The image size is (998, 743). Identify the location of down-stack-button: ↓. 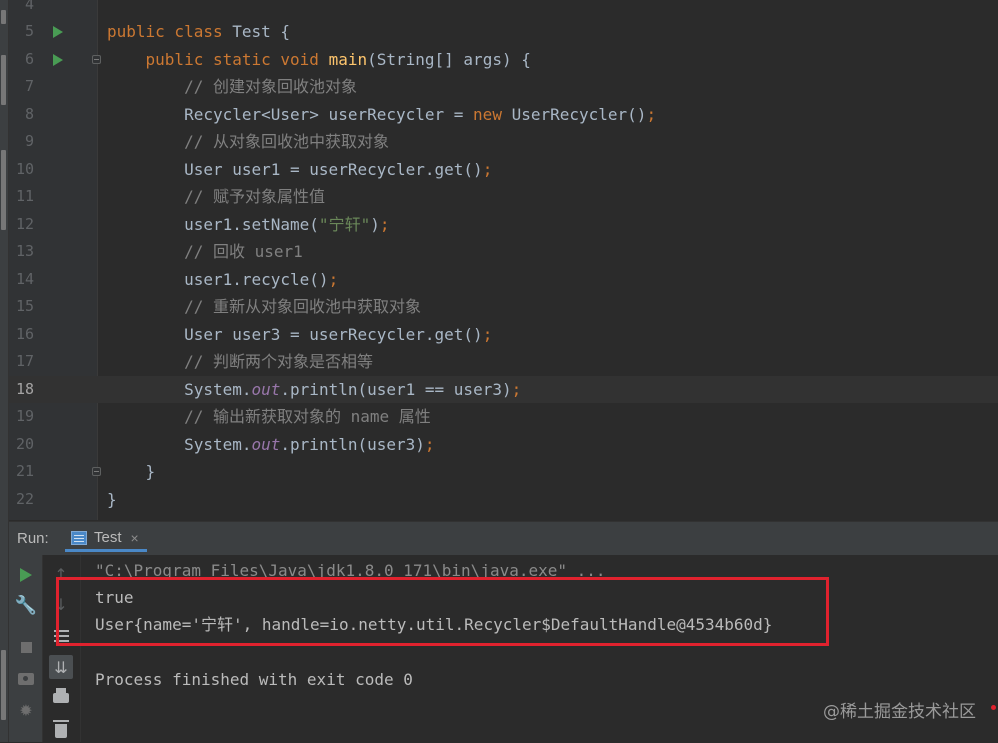
(61, 604).